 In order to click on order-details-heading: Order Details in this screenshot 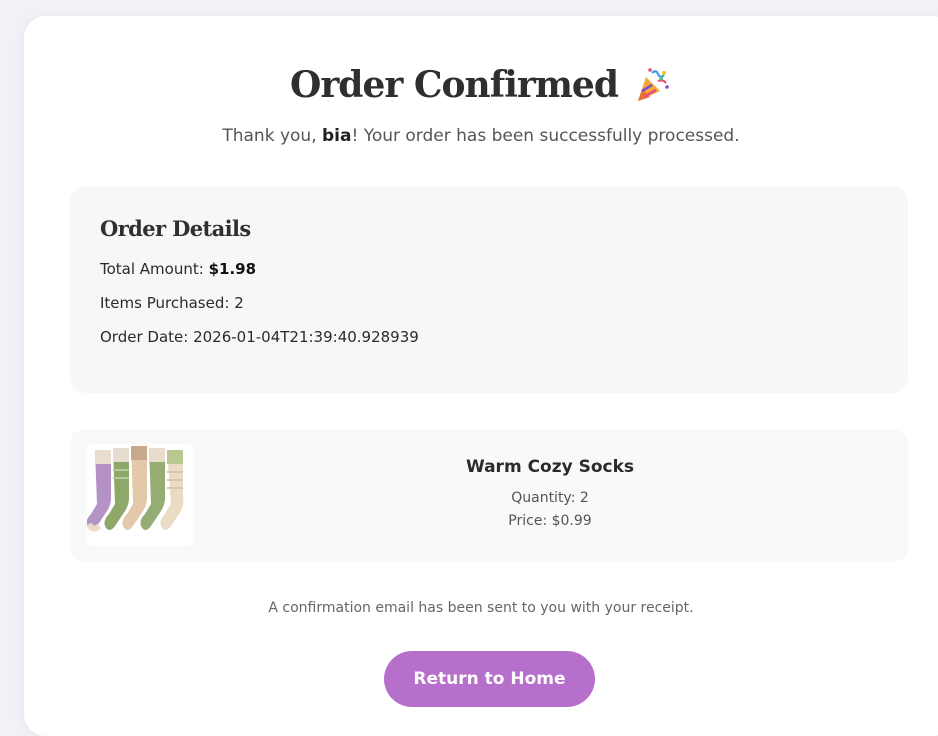, I will do `click(175, 228)`.